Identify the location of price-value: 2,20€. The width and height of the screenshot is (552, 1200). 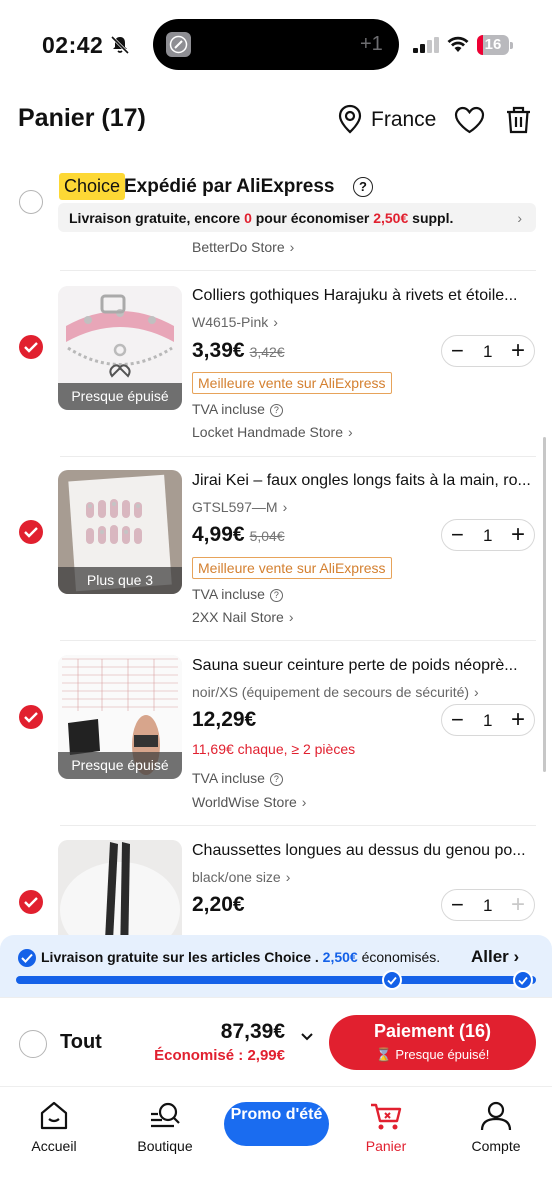
(218, 904).